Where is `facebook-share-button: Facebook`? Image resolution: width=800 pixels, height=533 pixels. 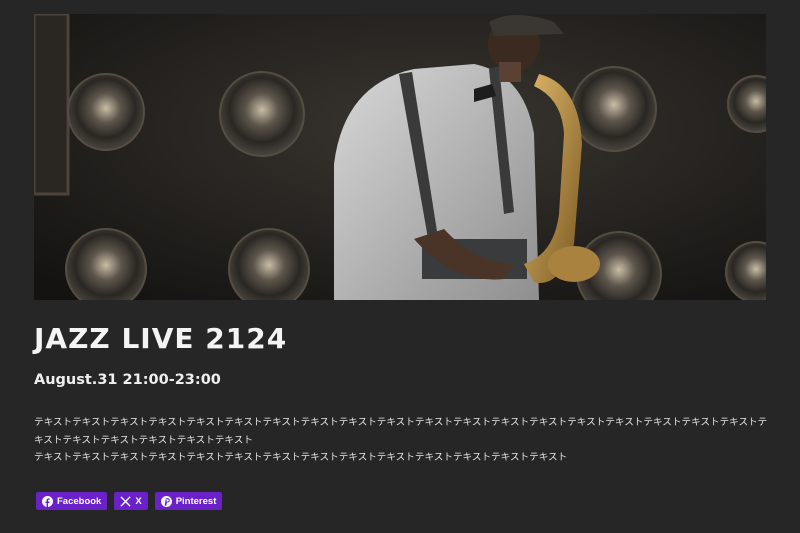
facebook-share-button: Facebook is located at coordinates (72, 501).